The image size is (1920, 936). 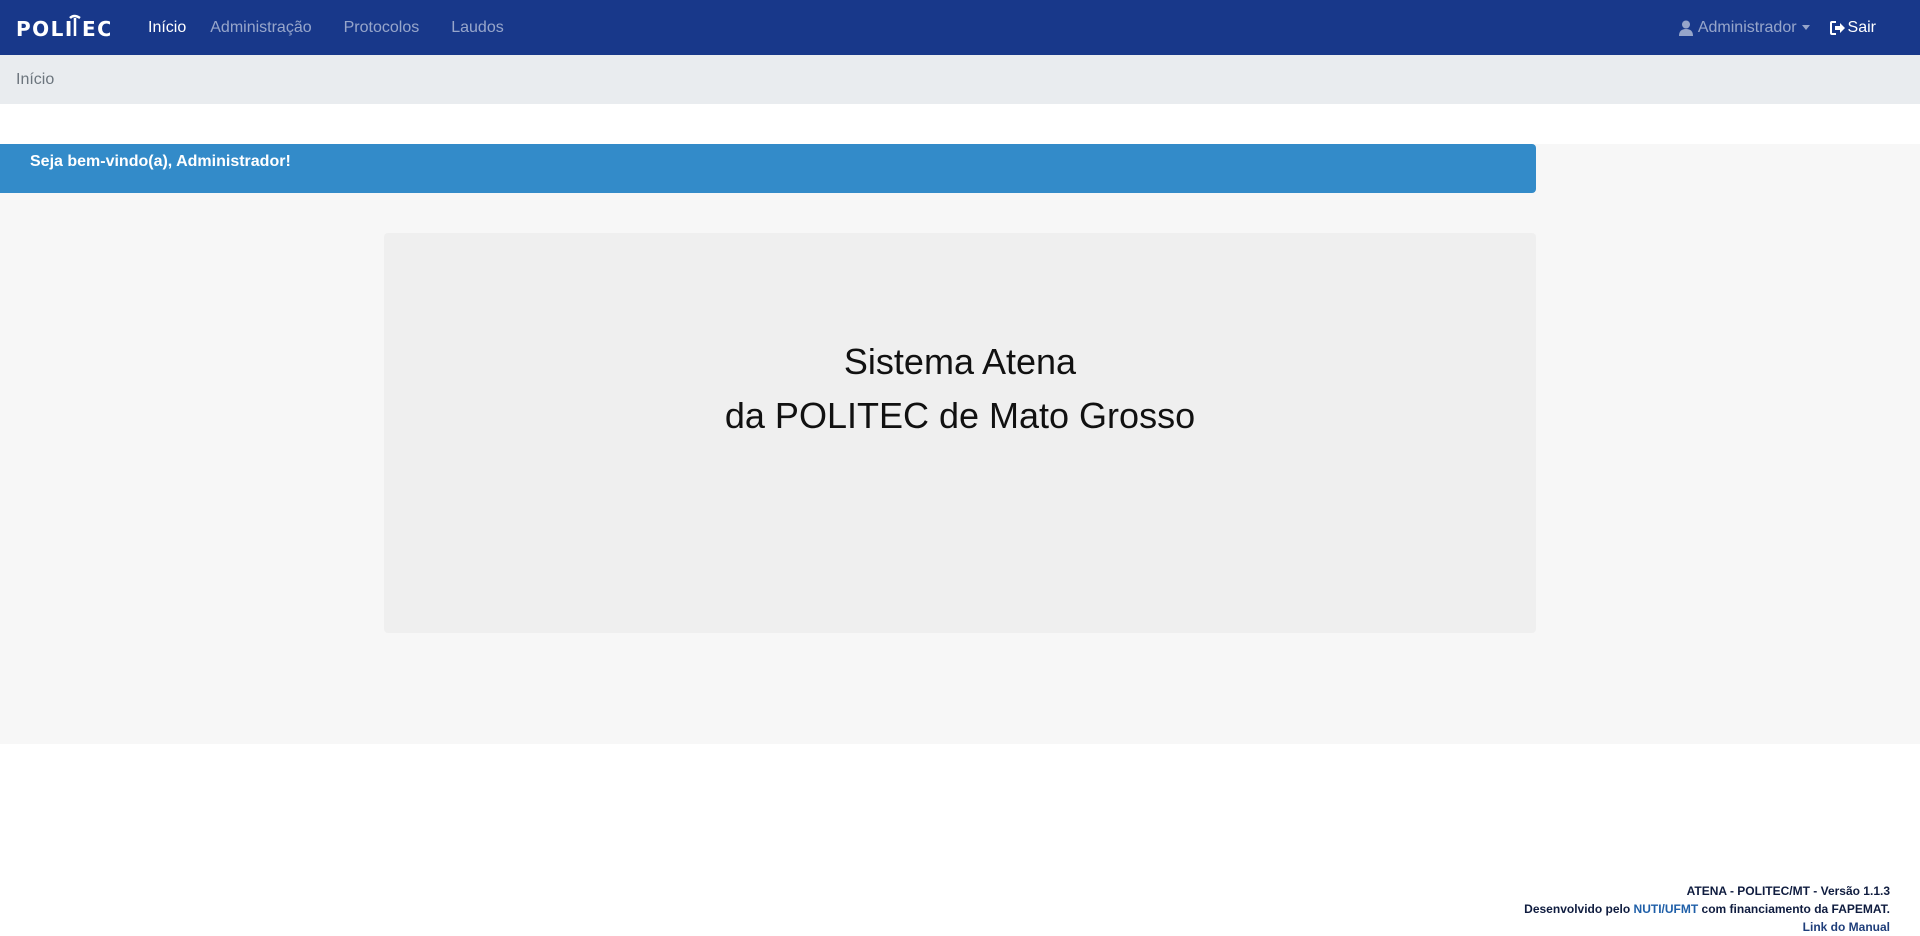 I want to click on chevron-down-icon, so click(x=1805, y=27).